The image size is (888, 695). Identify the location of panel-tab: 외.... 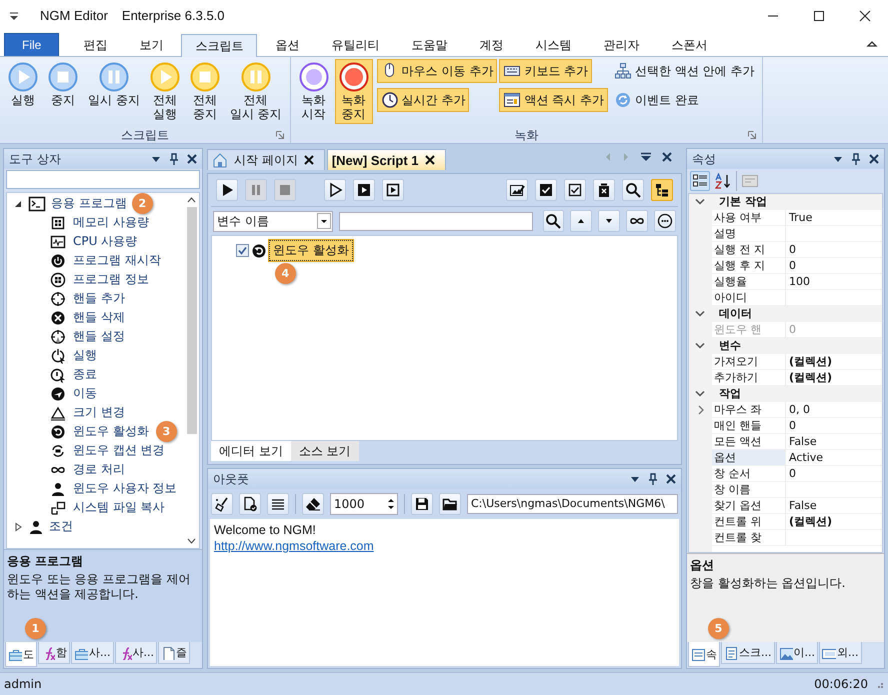
(840, 653).